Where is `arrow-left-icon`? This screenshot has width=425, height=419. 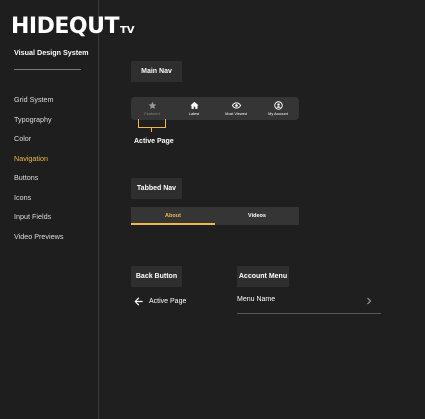
arrow-left-icon is located at coordinates (138, 301).